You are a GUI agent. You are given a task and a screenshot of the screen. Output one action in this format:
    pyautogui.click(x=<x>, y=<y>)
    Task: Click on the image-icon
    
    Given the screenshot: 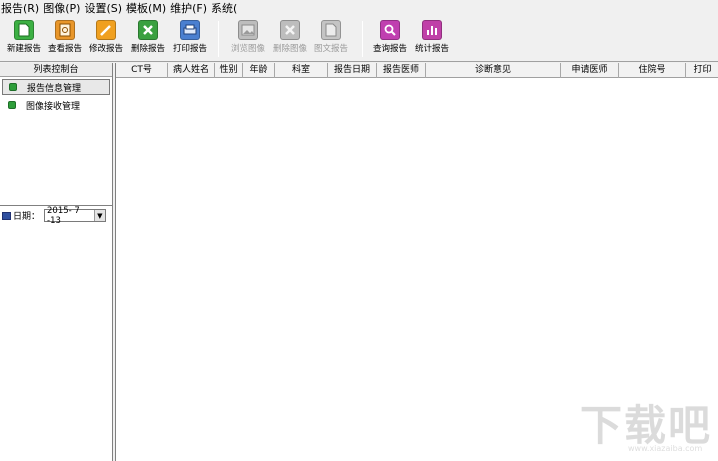 What is the action you would take?
    pyautogui.click(x=248, y=30)
    